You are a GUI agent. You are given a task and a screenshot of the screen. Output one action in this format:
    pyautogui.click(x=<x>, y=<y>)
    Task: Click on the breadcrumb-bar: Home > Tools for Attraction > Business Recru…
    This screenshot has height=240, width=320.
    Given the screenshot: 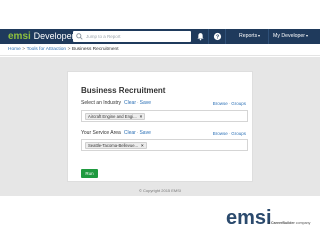 What is the action you would take?
    pyautogui.click(x=160, y=50)
    